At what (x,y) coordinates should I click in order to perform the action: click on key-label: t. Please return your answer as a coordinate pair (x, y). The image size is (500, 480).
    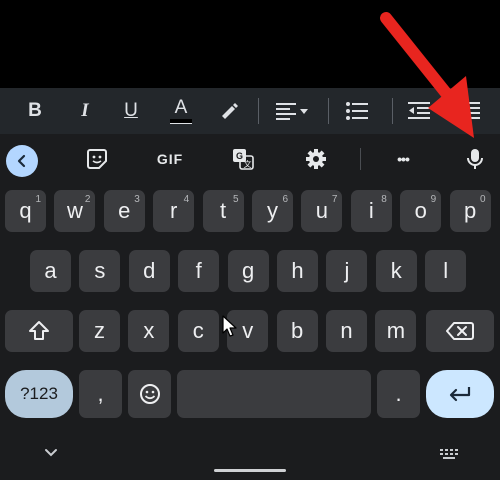
    Looking at the image, I should click on (223, 210).